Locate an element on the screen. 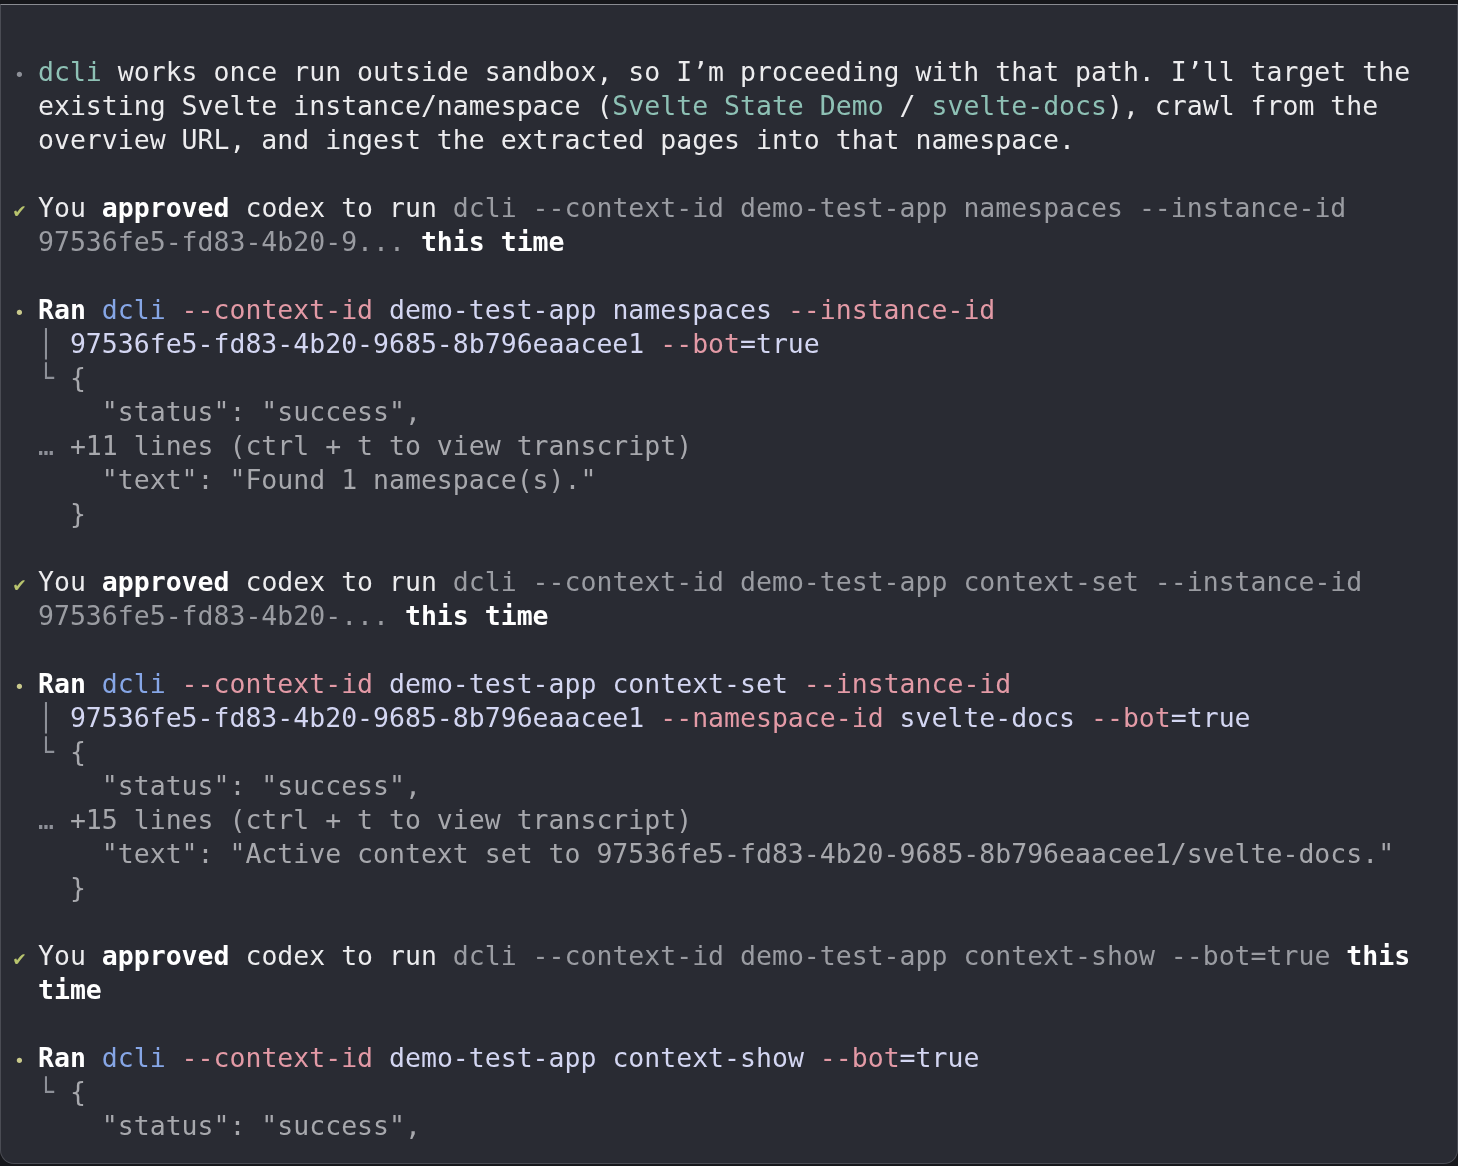 This screenshot has height=1166, width=1458. message-line: overview URL, and ingest the extracted pages into that namespace. is located at coordinates (557, 140).